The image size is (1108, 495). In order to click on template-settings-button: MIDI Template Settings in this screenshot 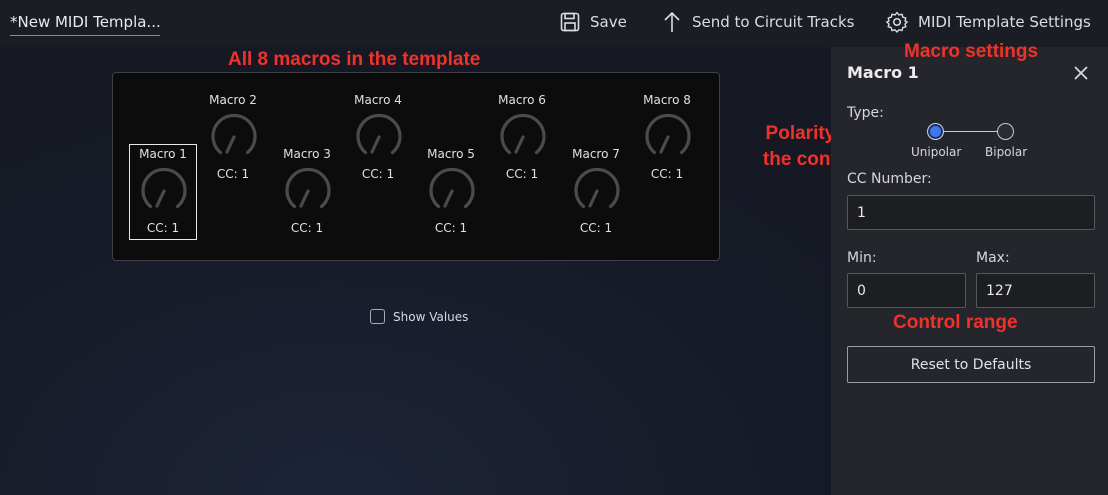, I will do `click(988, 22)`.